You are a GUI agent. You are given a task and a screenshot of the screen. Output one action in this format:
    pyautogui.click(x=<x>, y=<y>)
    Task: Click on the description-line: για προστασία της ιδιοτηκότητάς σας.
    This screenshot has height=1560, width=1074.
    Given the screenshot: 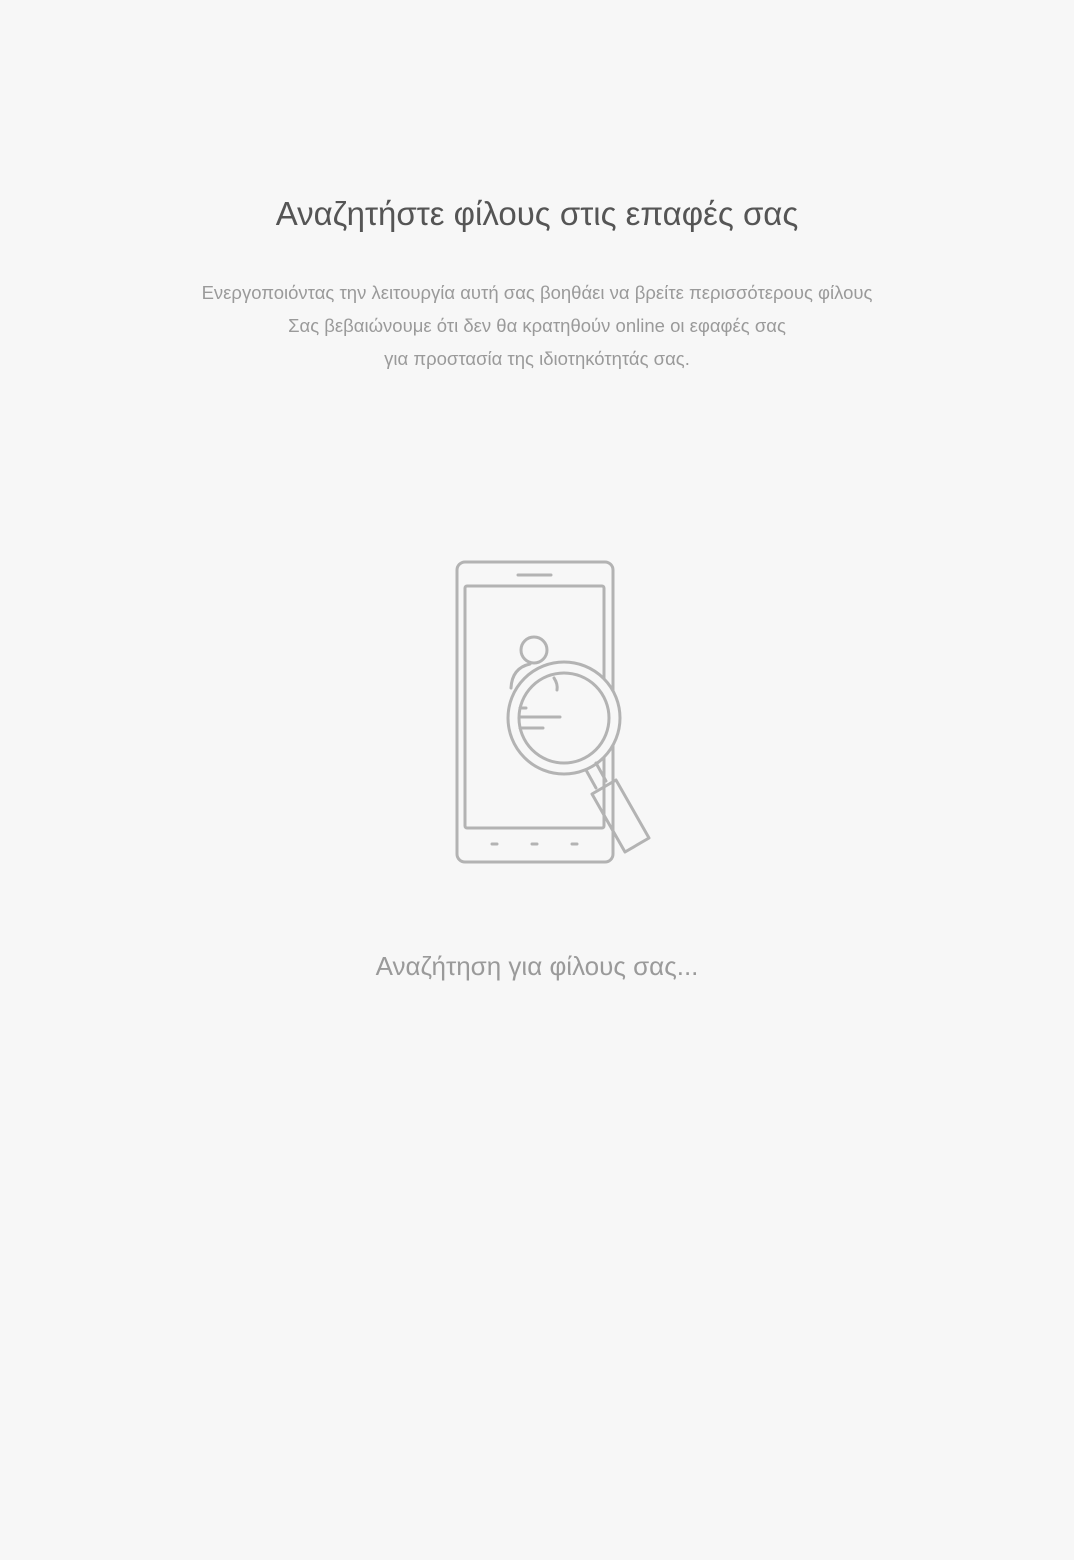 What is the action you would take?
    pyautogui.click(x=537, y=358)
    